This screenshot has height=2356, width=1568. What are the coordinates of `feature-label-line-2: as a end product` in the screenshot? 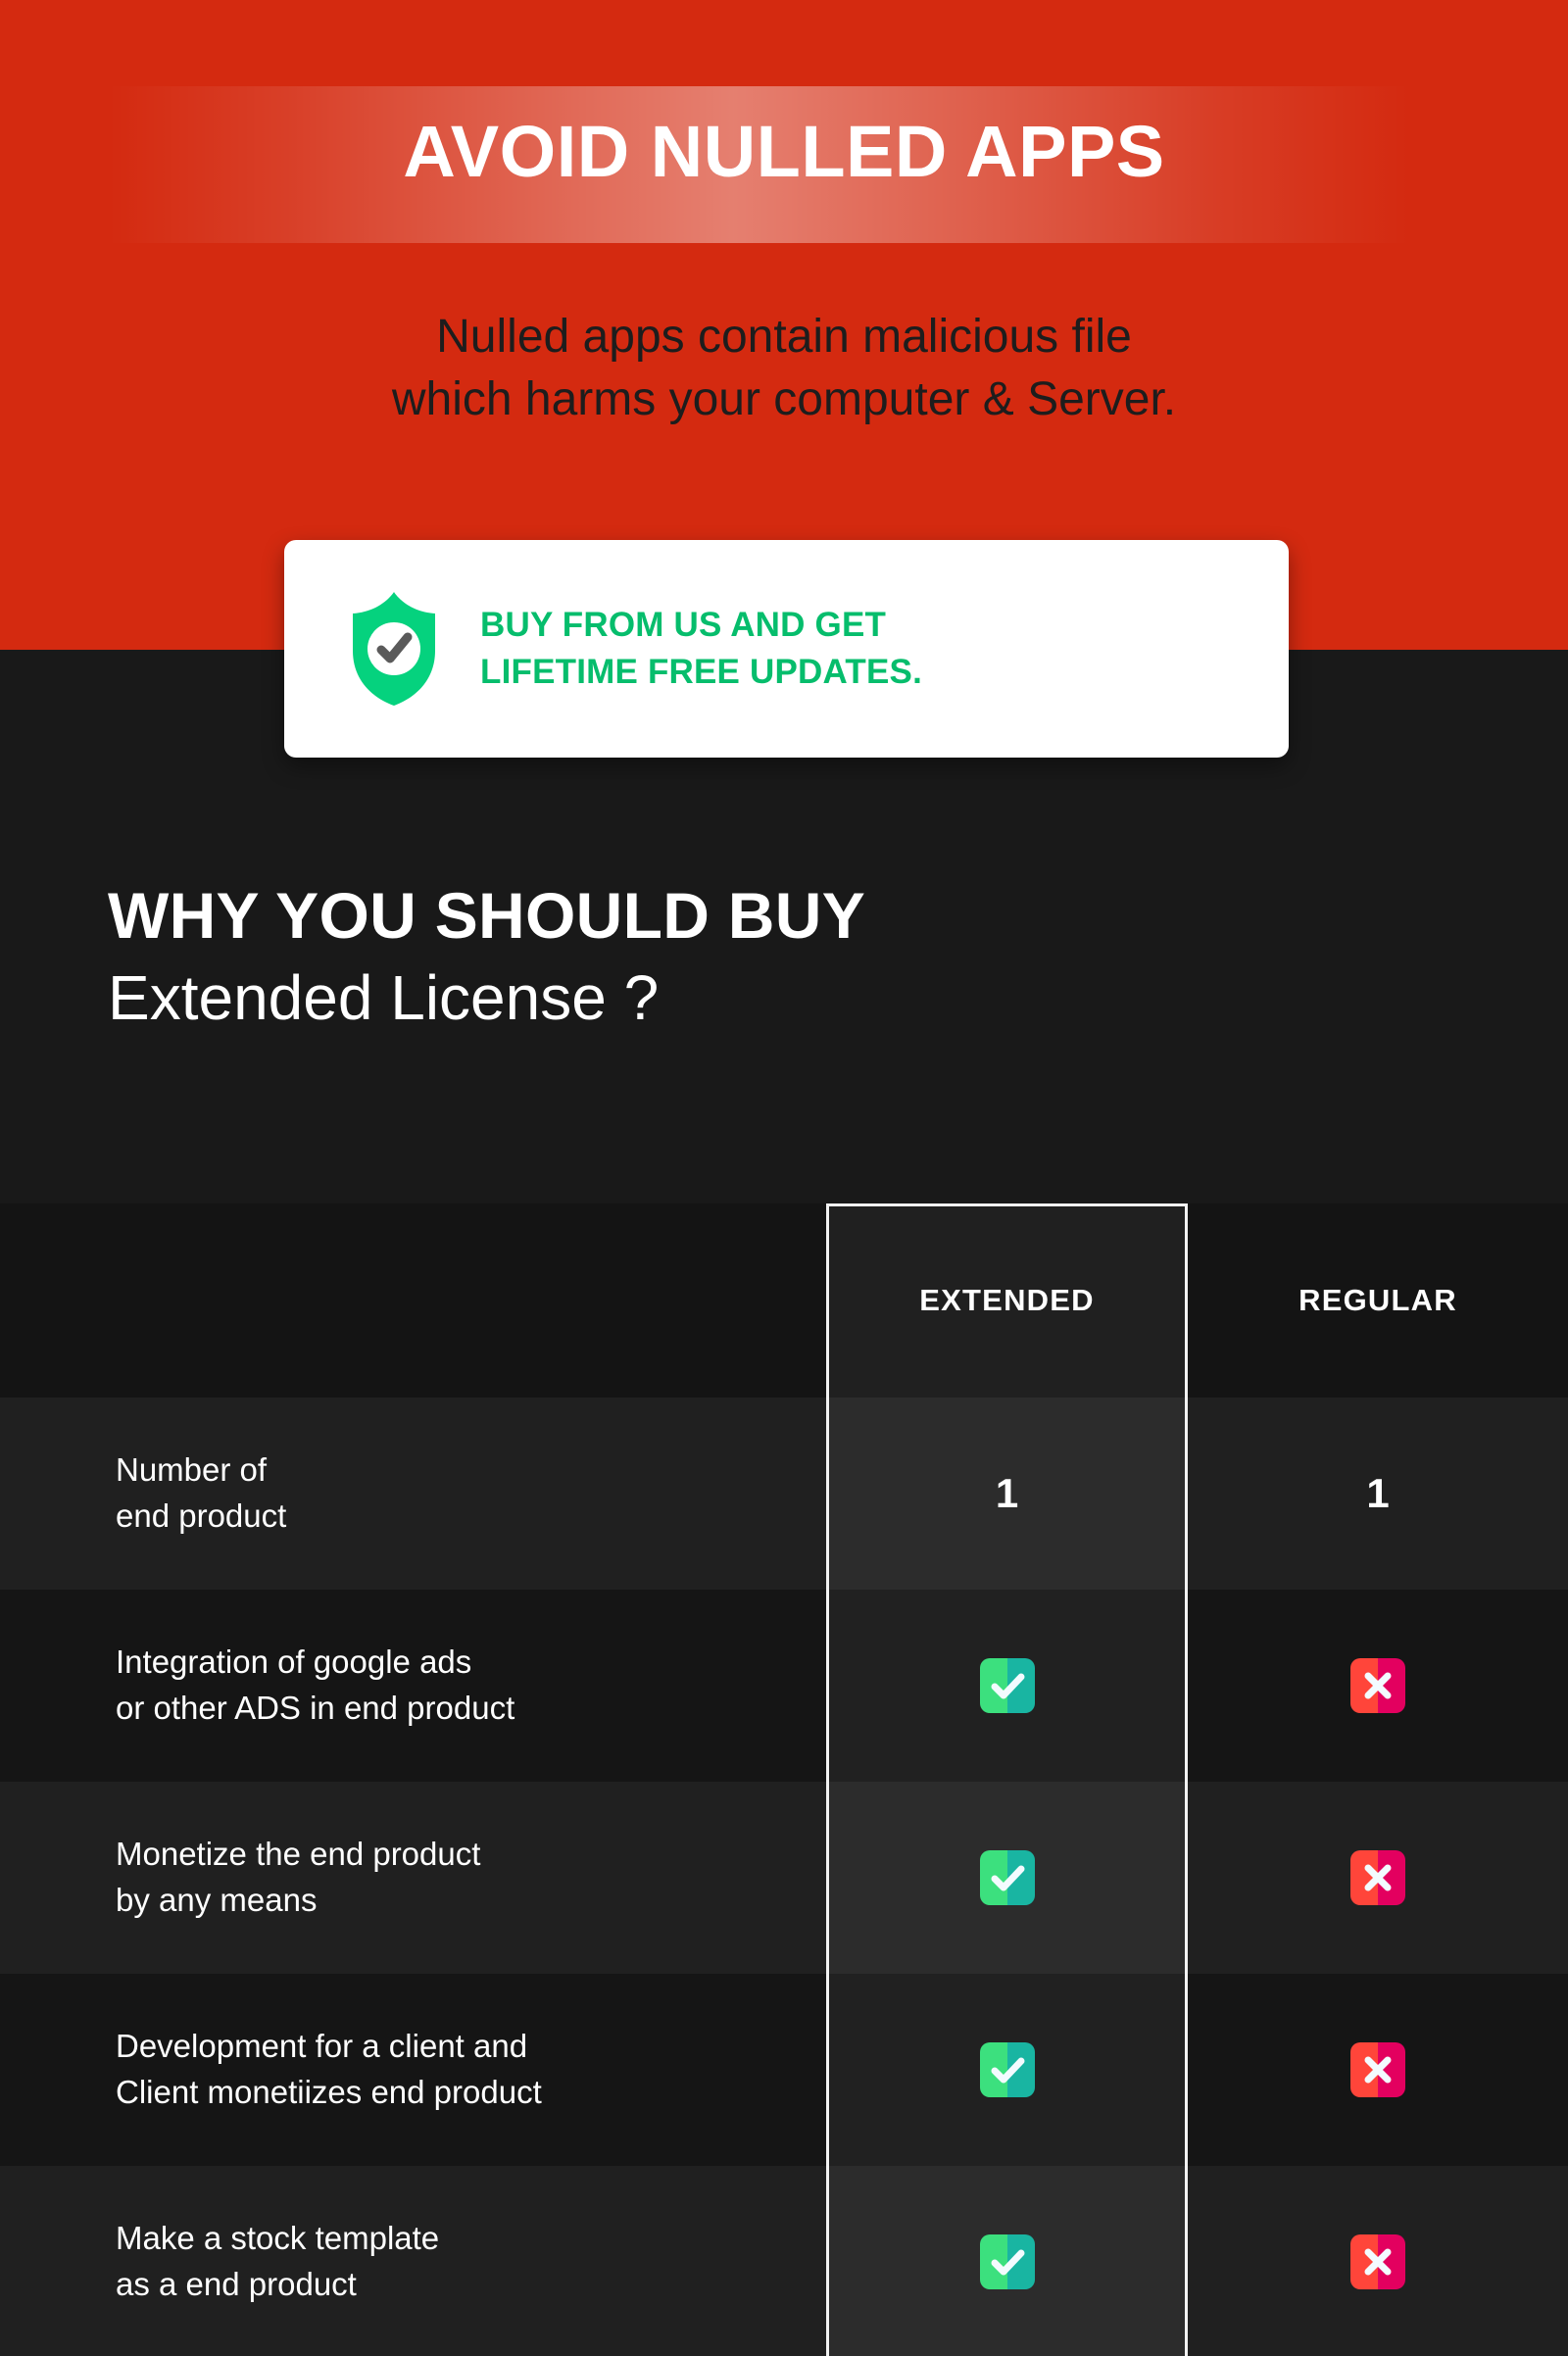 It's located at (236, 2284).